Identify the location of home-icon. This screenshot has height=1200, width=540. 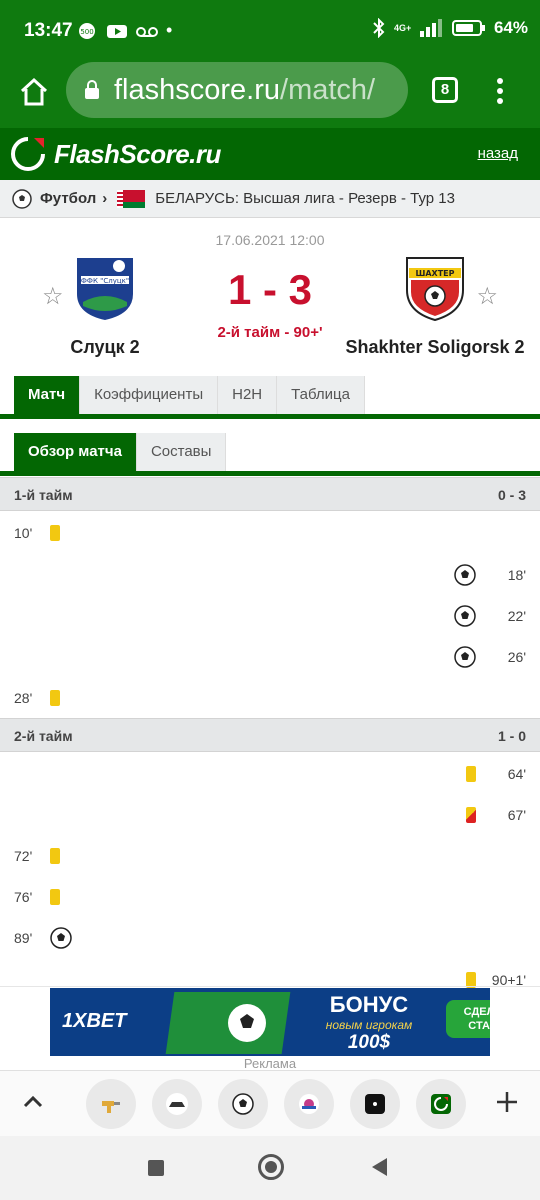
(34, 92).